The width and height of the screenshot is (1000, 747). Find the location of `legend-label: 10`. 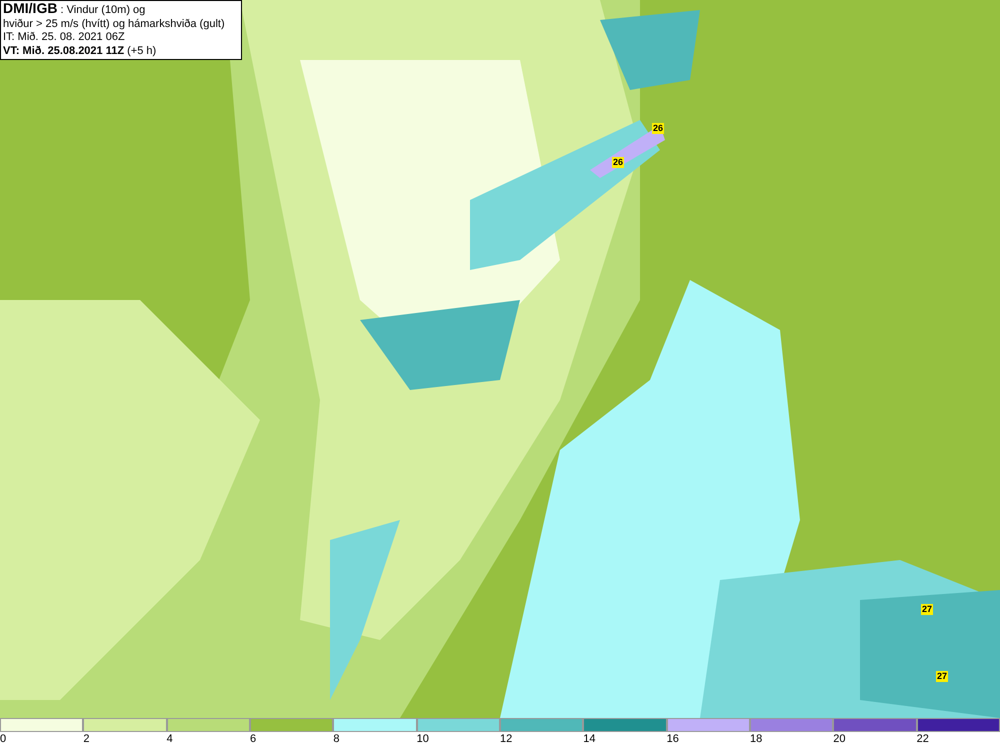

legend-label: 10 is located at coordinates (423, 739).